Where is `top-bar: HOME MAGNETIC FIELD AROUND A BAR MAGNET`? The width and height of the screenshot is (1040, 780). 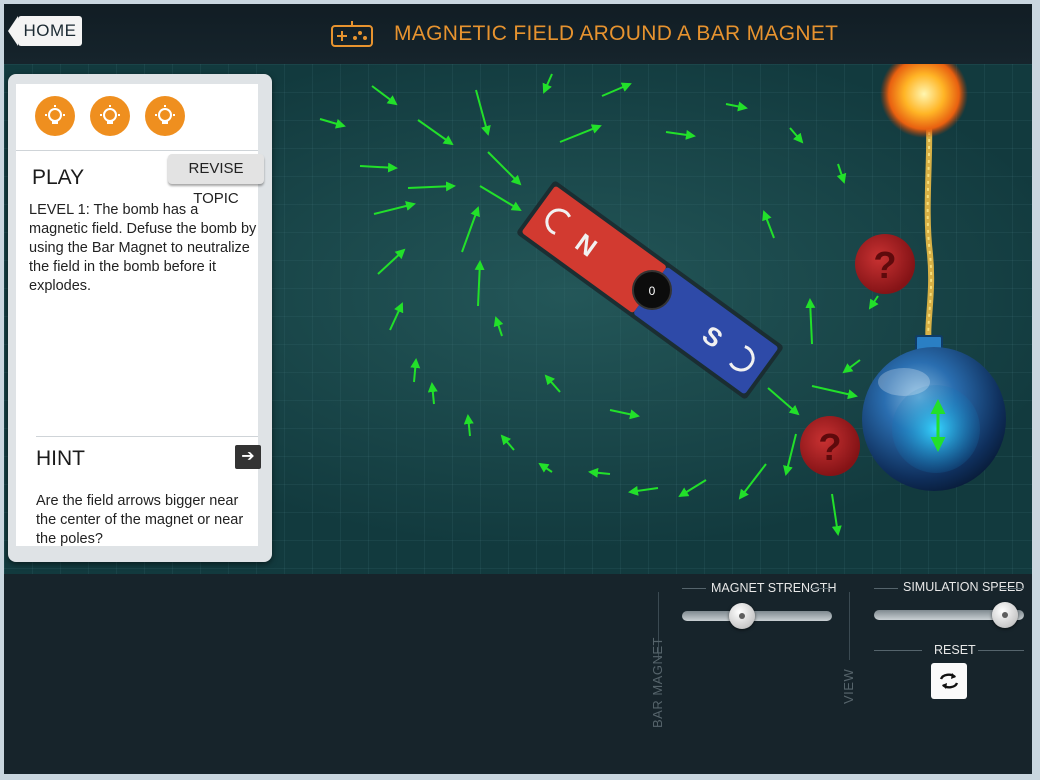
top-bar: HOME MAGNETIC FIELD AROUND A BAR MAGNET is located at coordinates (518, 34).